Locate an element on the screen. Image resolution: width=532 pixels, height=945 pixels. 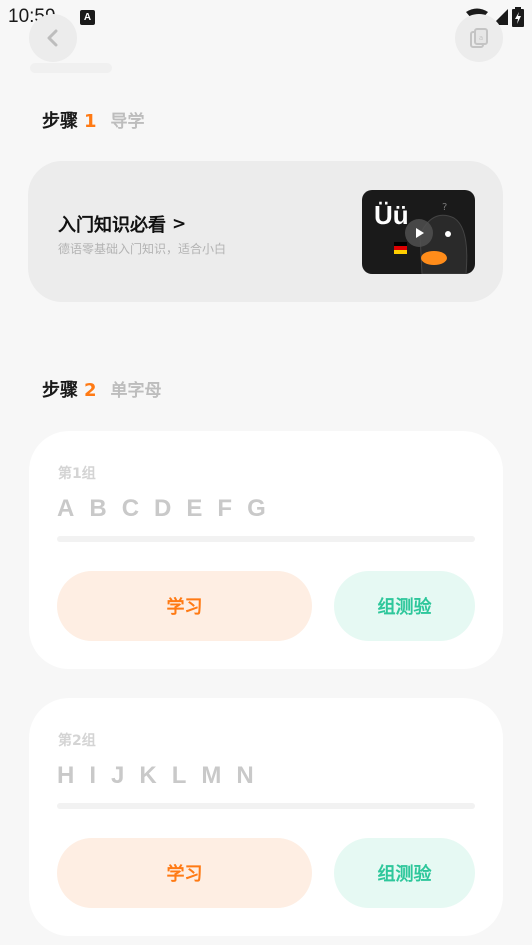
back-button is located at coordinates (53, 38).